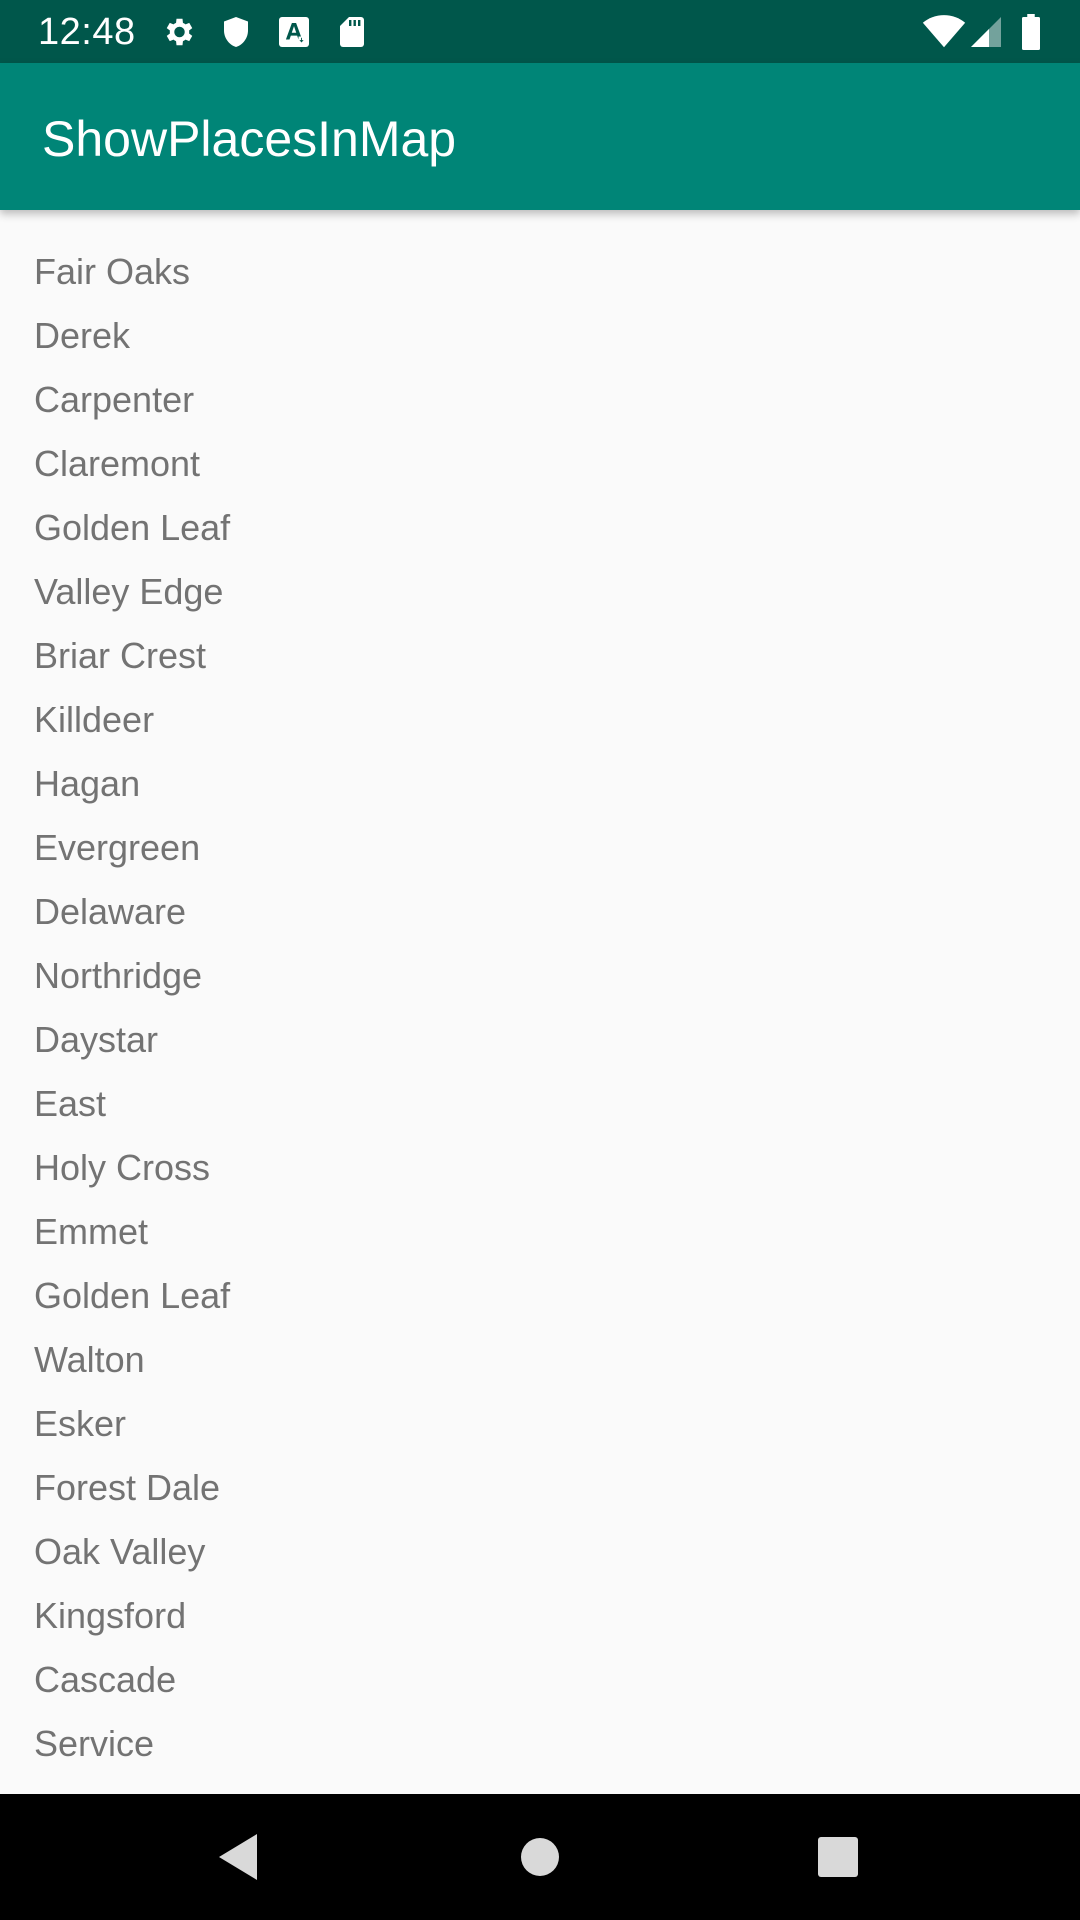 Image resolution: width=1080 pixels, height=1920 pixels. Describe the element at coordinates (540, 1552) in the screenshot. I see `place-item-oak-valley: Oak Valley` at that location.